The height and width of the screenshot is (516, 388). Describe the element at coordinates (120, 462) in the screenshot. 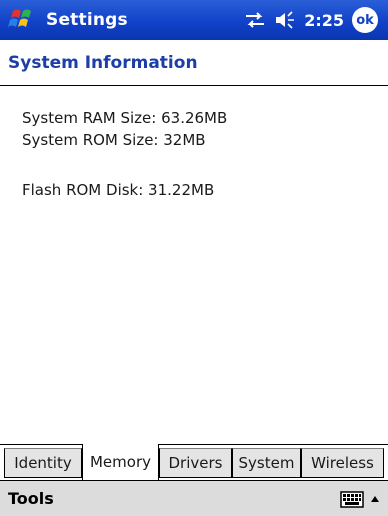

I see `tab-memory: Memory` at that location.